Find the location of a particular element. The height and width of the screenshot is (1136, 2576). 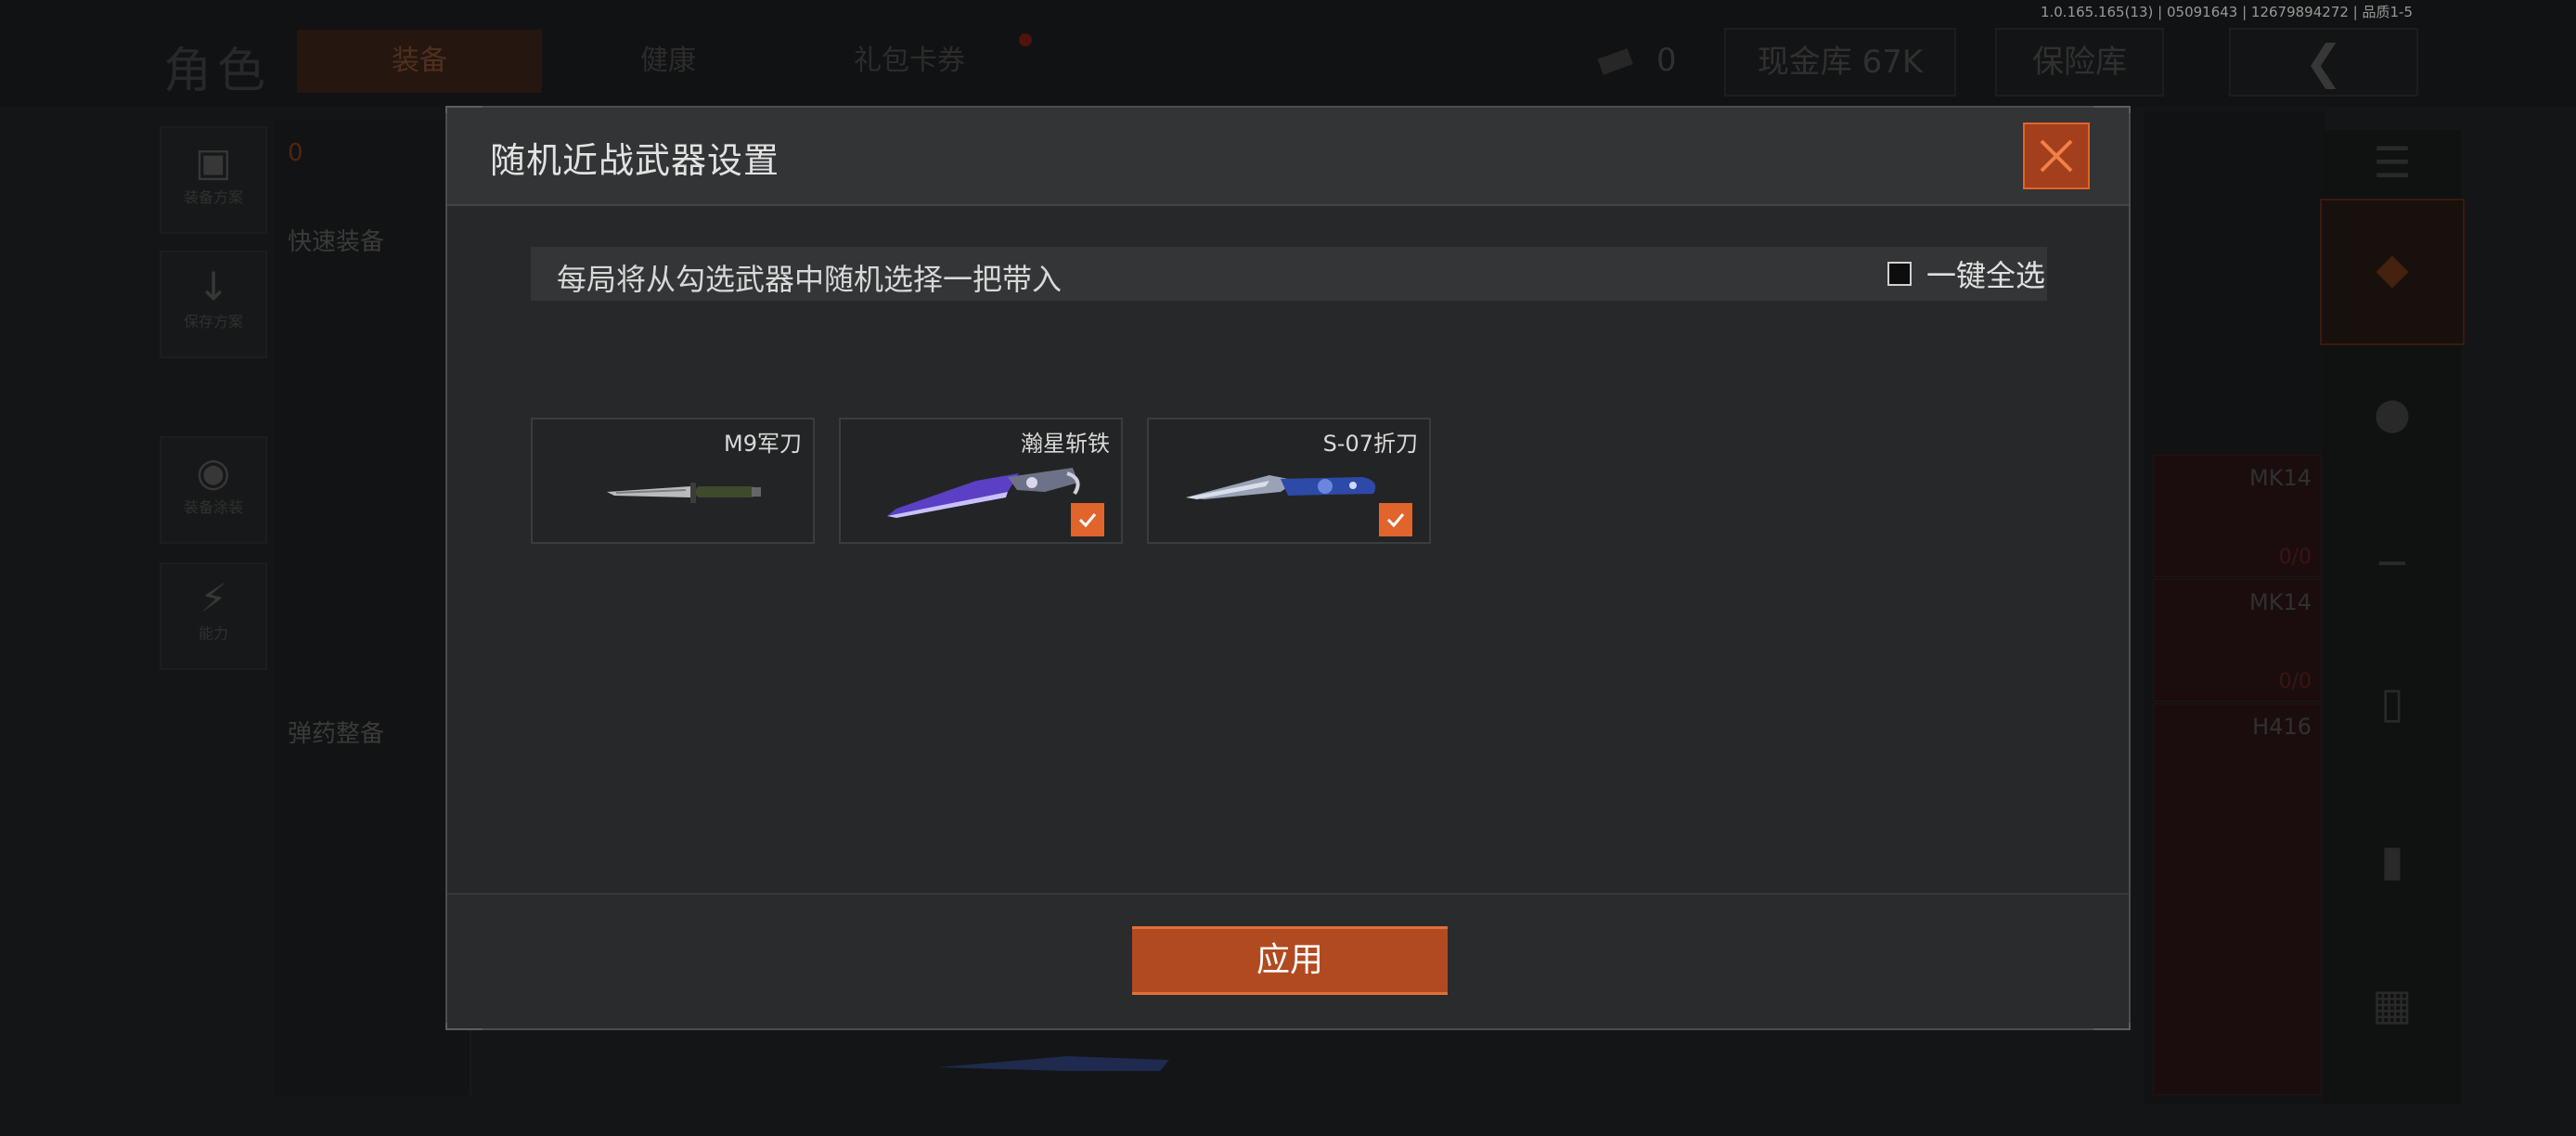

weapon-name: S-07折刀 is located at coordinates (1370, 444).